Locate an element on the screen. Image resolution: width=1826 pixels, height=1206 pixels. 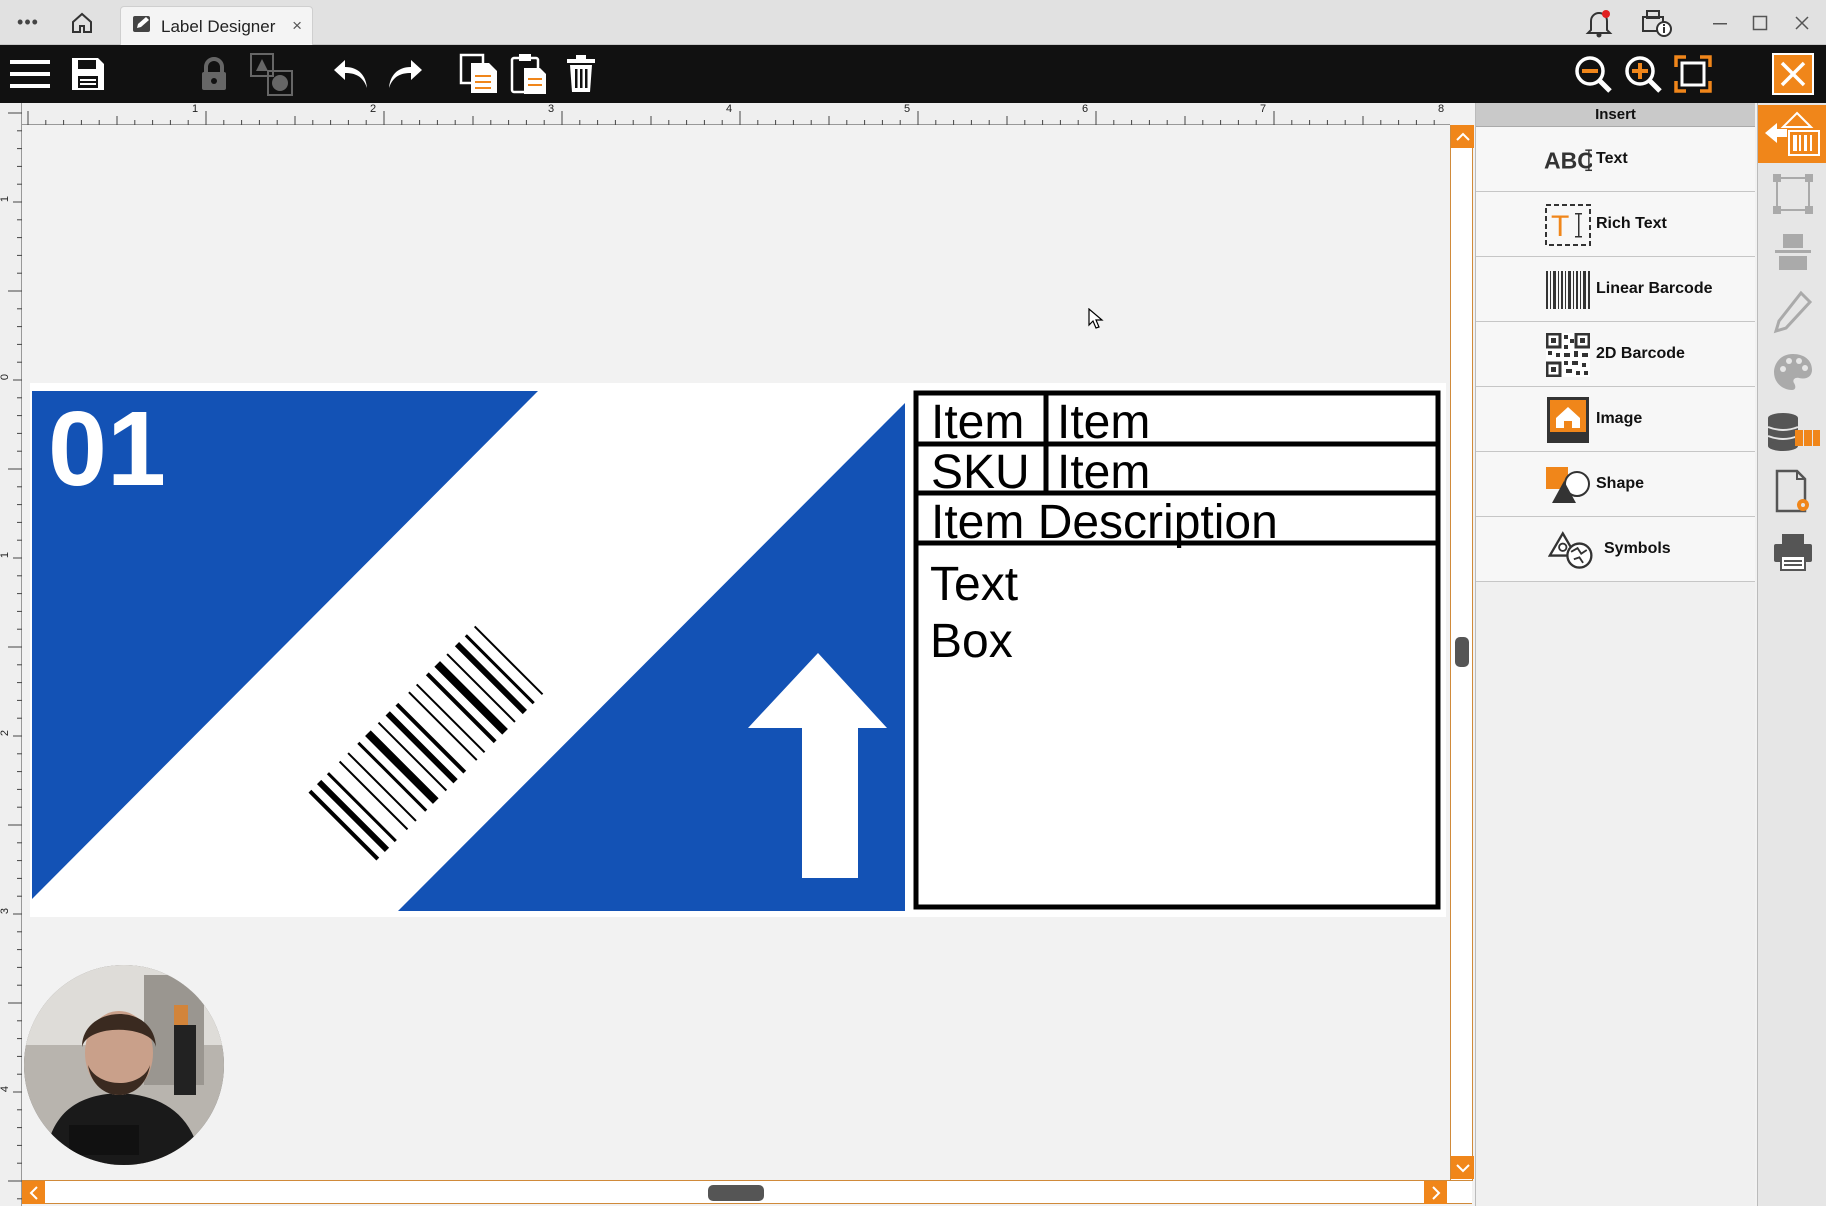
text-abc-icon: ABC is located at coordinates (1568, 159).